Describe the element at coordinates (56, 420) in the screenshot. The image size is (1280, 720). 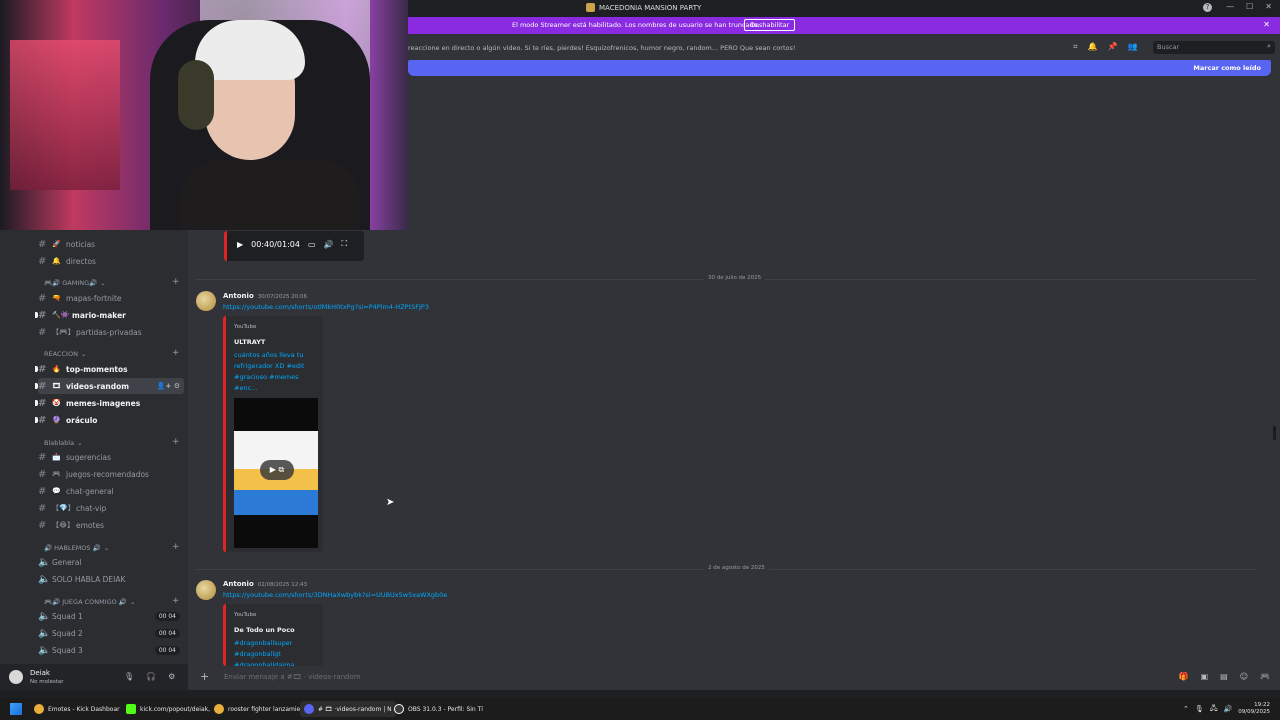
I see `channel-emoji: 🔮` at that location.